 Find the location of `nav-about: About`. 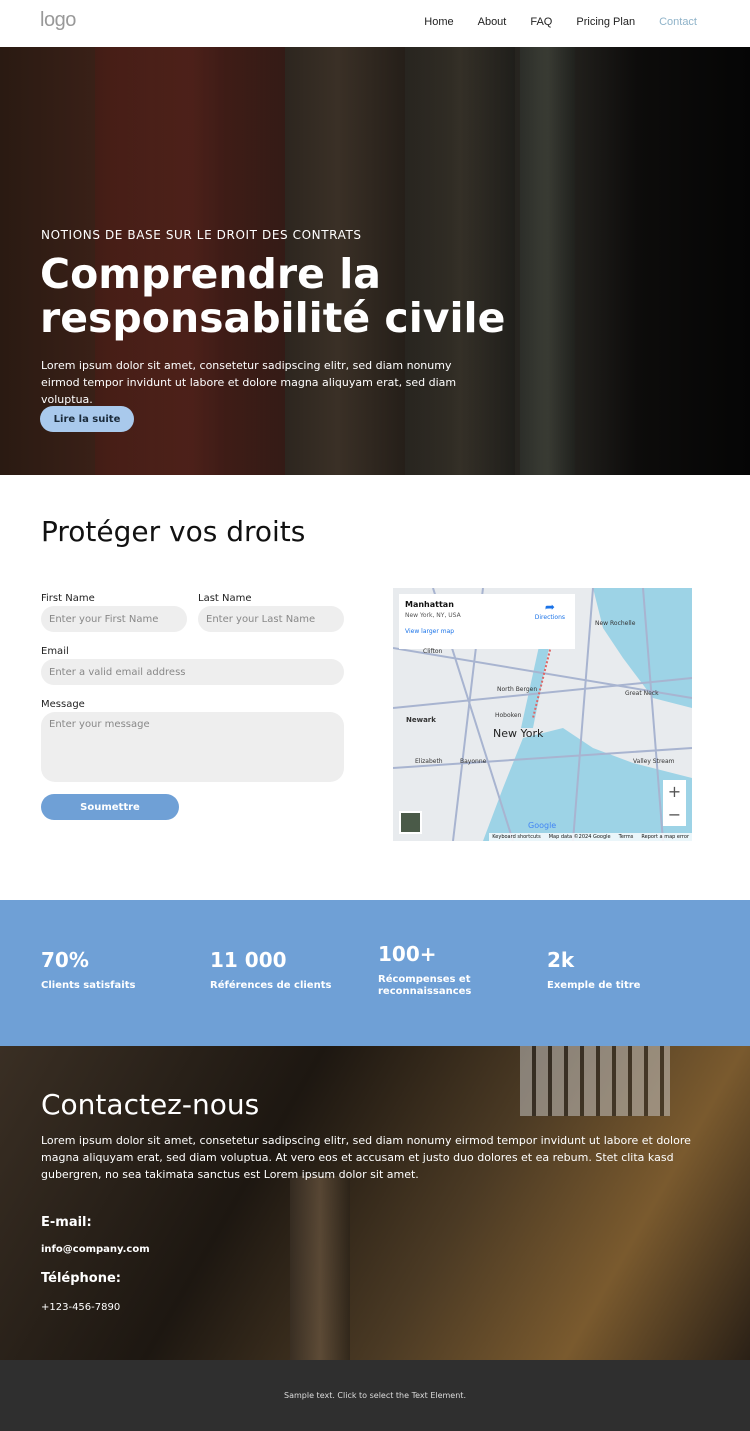

nav-about: About is located at coordinates (492, 22).